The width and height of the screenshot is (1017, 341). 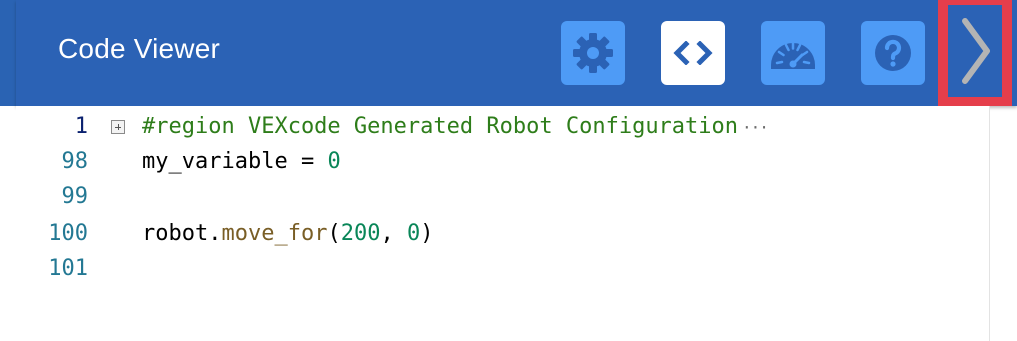 I want to click on code-view-button, so click(x=693, y=53).